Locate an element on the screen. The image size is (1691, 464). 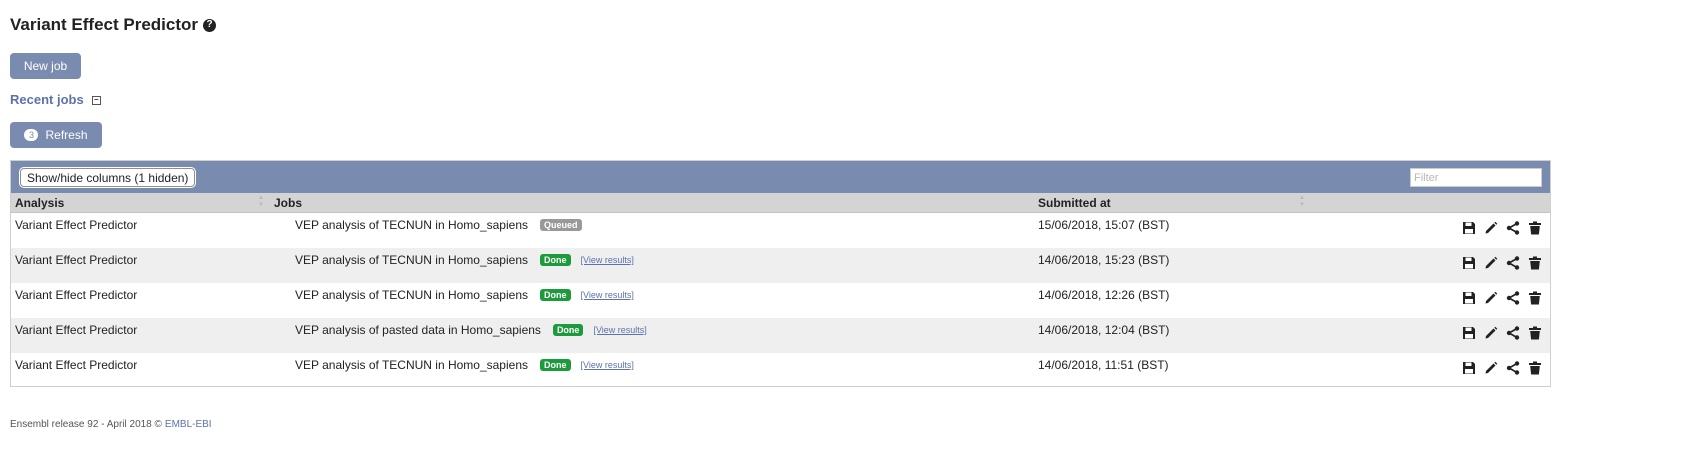
page-title: Variant Effect Predictor ? is located at coordinates (113, 25).